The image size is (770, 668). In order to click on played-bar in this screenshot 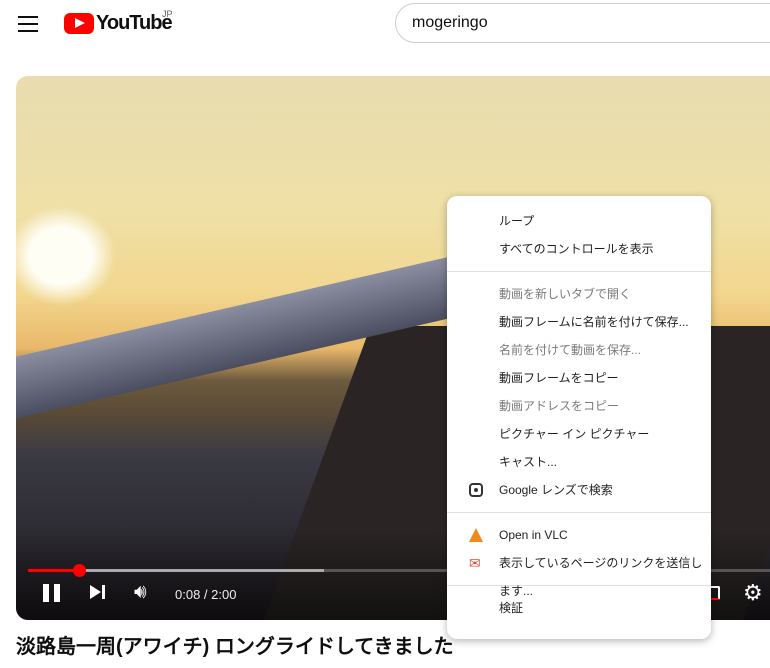, I will do `click(53, 570)`.